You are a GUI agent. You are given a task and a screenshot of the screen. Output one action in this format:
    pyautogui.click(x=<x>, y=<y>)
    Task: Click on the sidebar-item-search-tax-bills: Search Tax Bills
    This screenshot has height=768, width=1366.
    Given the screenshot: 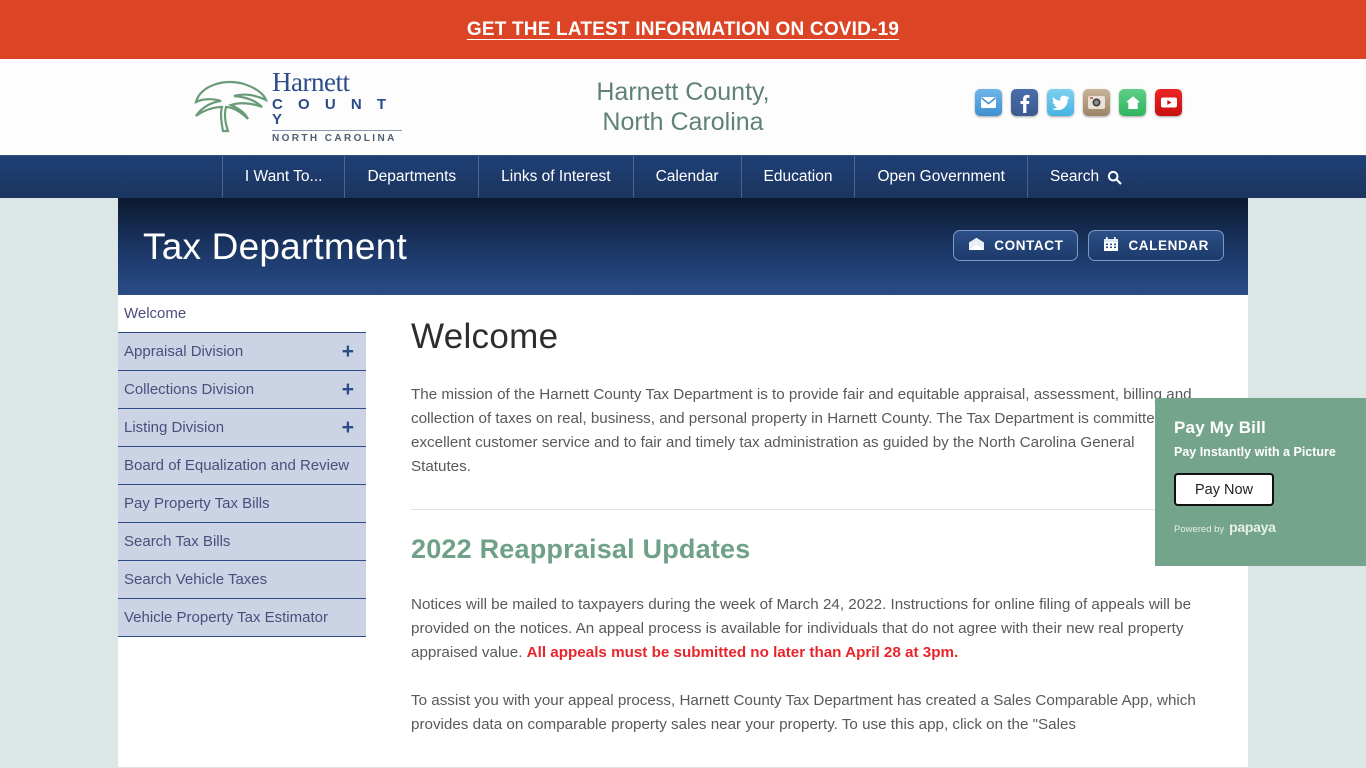 What is the action you would take?
    pyautogui.click(x=242, y=542)
    